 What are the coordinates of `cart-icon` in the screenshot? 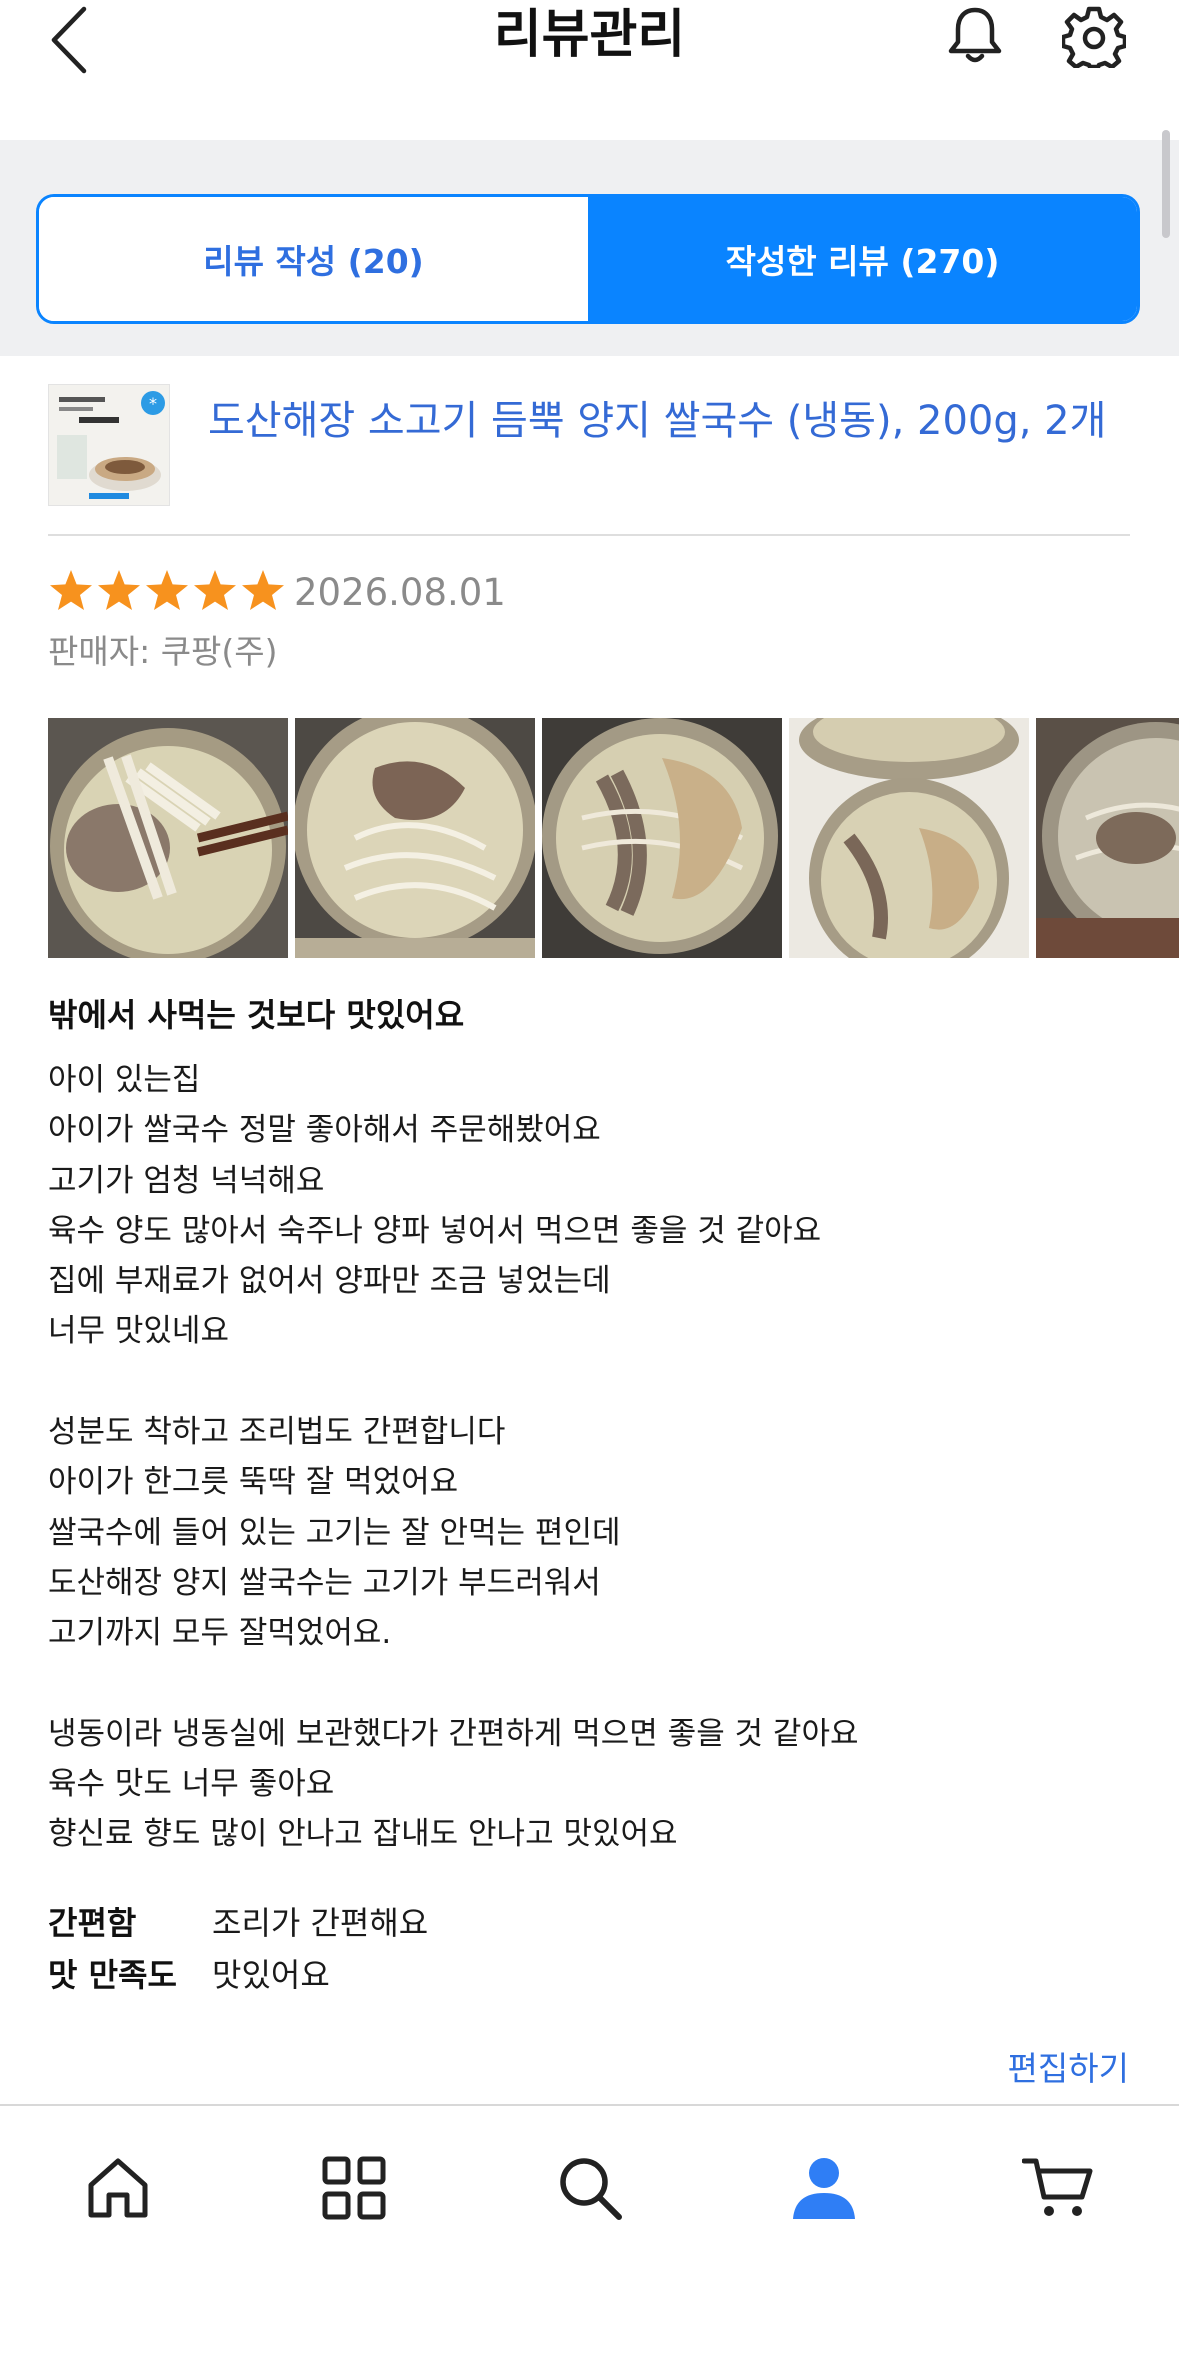 It's located at (1057, 2187).